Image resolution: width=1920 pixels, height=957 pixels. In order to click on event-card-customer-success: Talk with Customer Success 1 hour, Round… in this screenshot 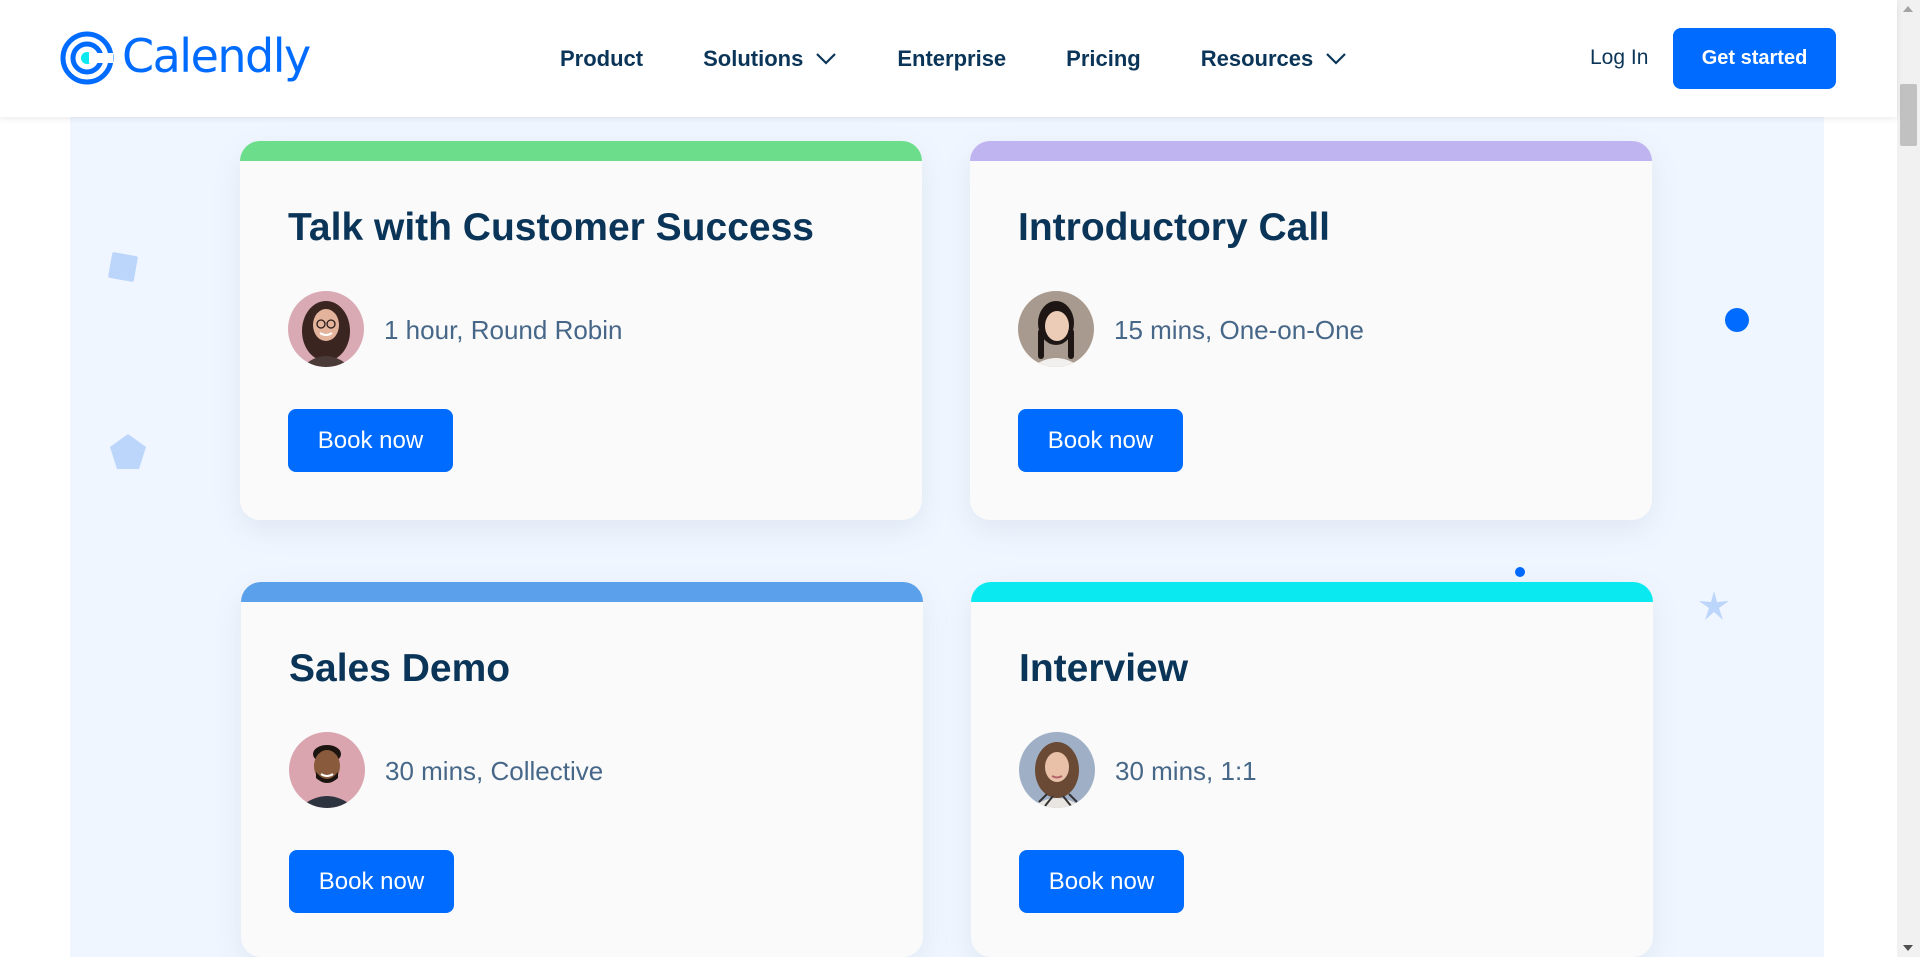, I will do `click(581, 330)`.